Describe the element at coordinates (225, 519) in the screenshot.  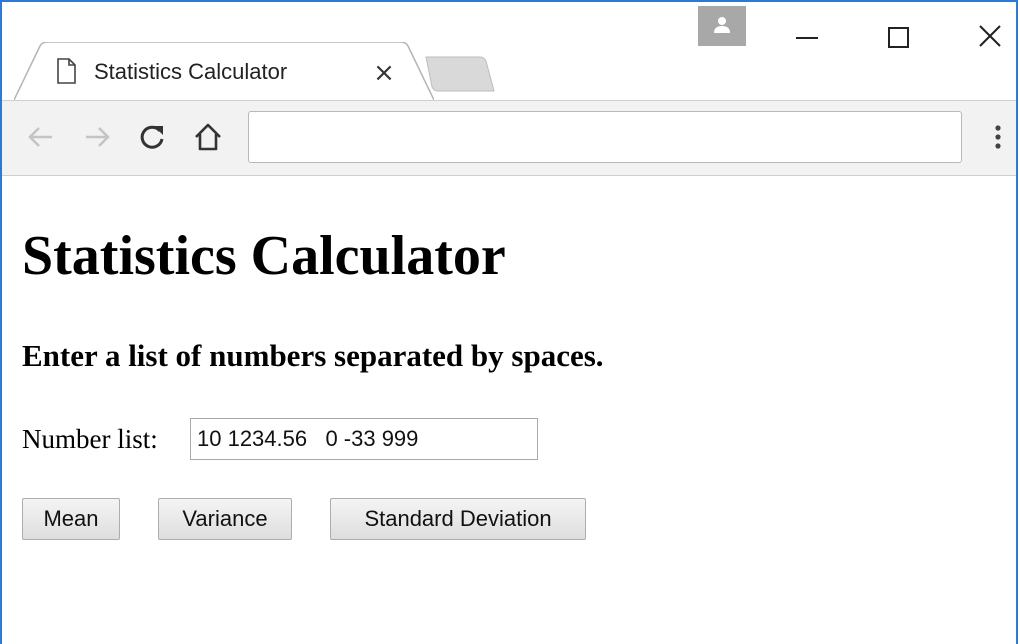
I see `variance-button: Variance` at that location.